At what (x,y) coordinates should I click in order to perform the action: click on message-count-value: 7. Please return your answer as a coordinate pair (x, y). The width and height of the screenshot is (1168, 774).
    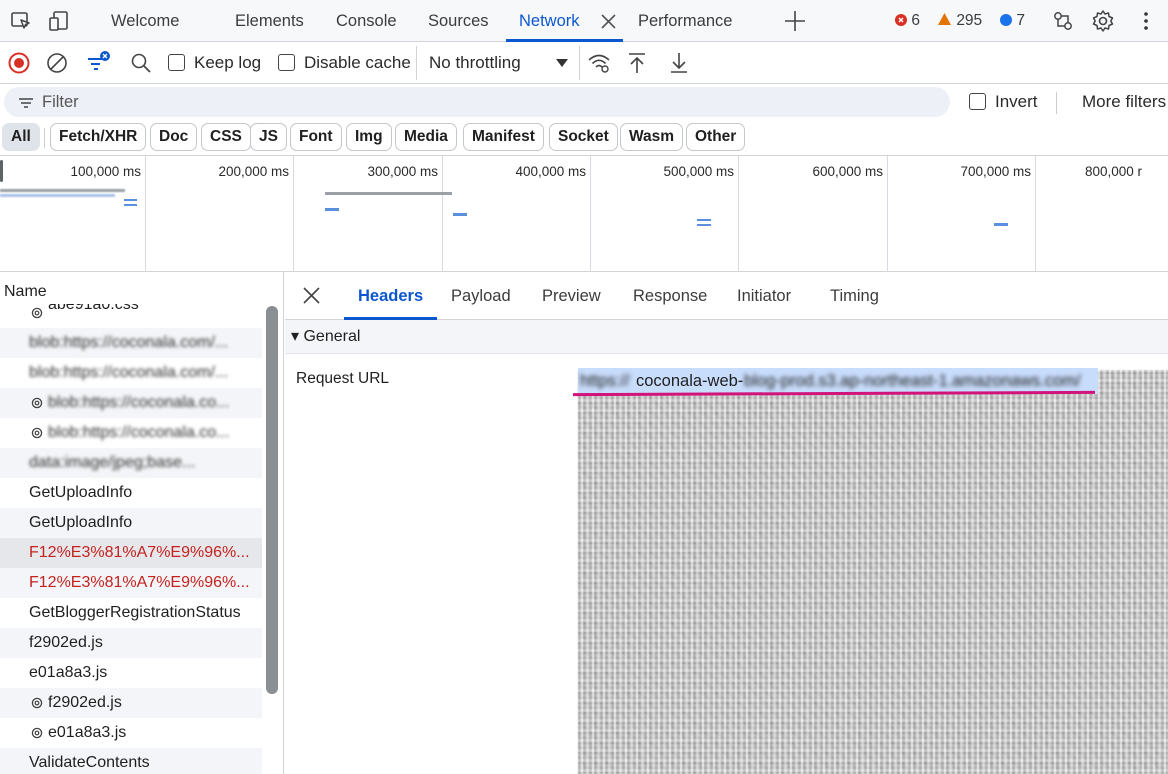
    Looking at the image, I should click on (1020, 20).